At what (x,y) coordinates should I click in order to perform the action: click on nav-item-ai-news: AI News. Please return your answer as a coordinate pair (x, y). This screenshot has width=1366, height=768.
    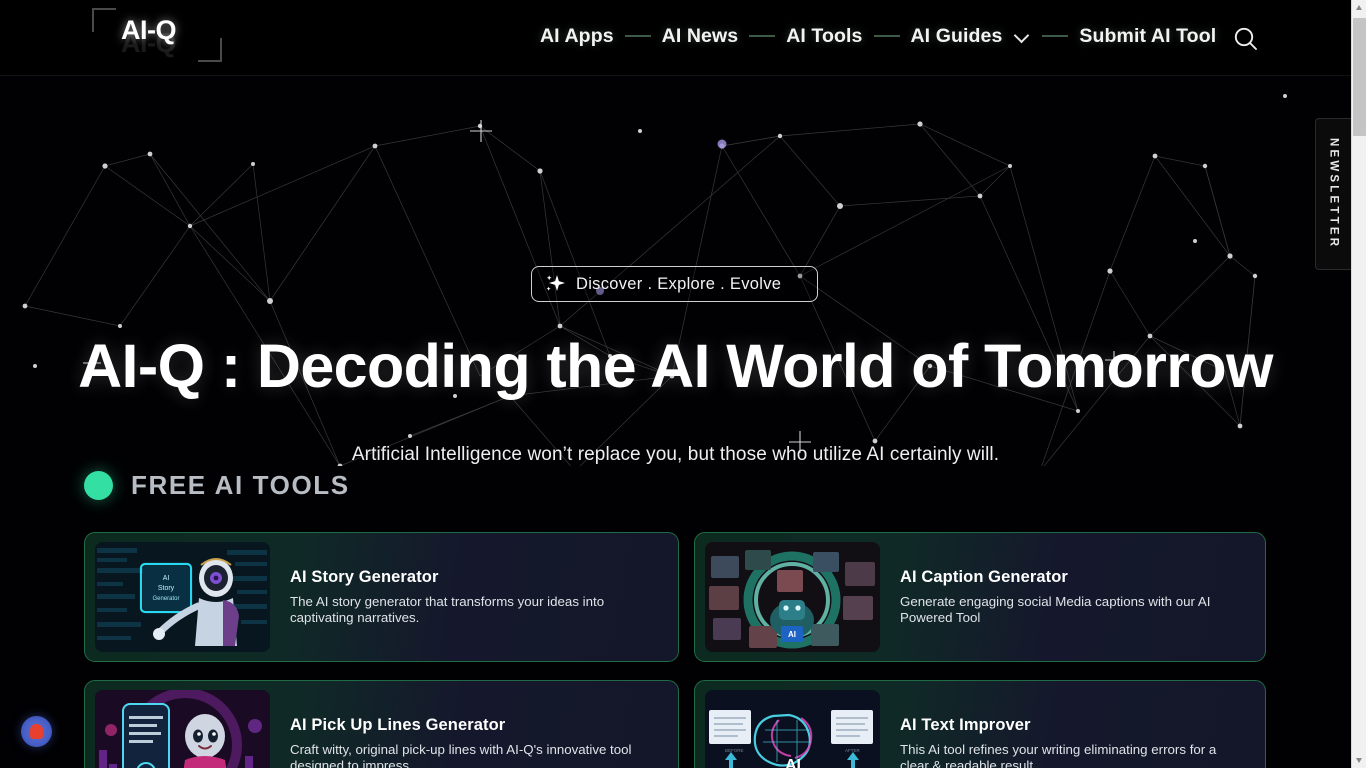
    Looking at the image, I should click on (700, 36).